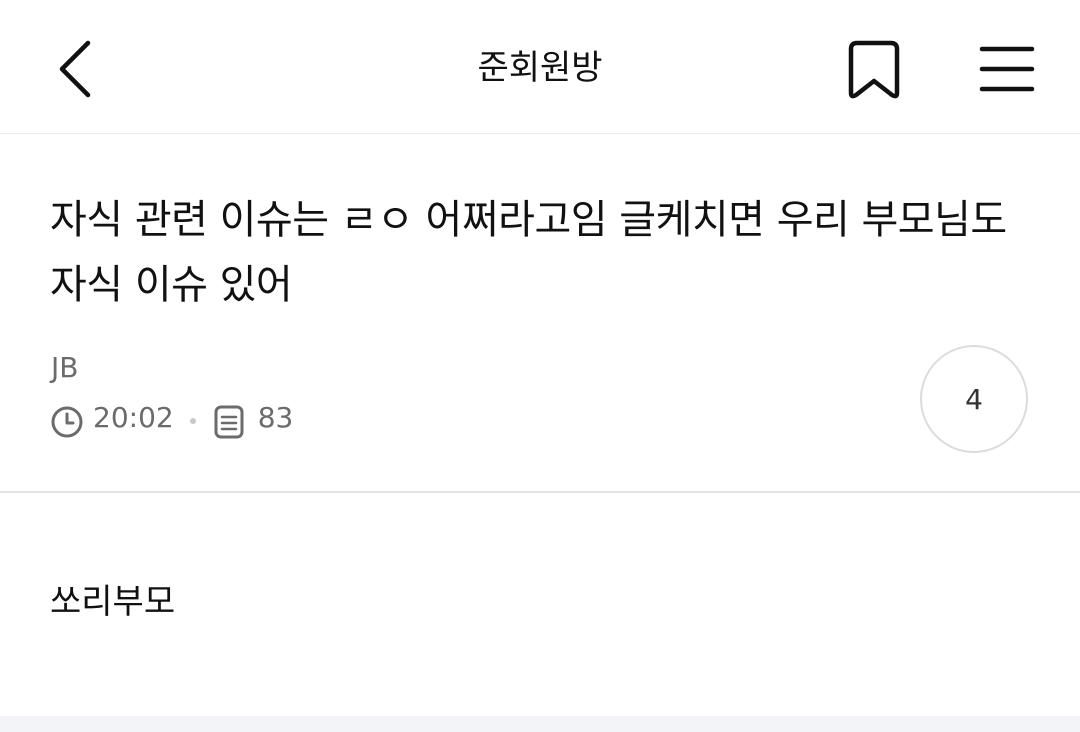  Describe the element at coordinates (192, 421) in the screenshot. I see `meta-separator` at that location.